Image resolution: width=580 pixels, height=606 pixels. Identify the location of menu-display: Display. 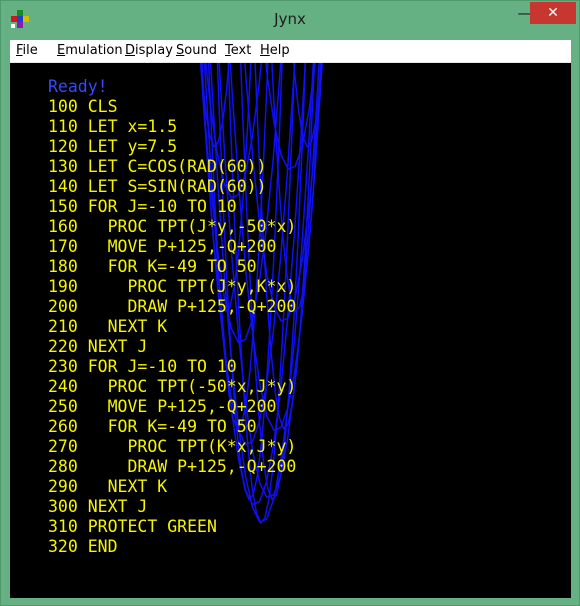
(149, 50).